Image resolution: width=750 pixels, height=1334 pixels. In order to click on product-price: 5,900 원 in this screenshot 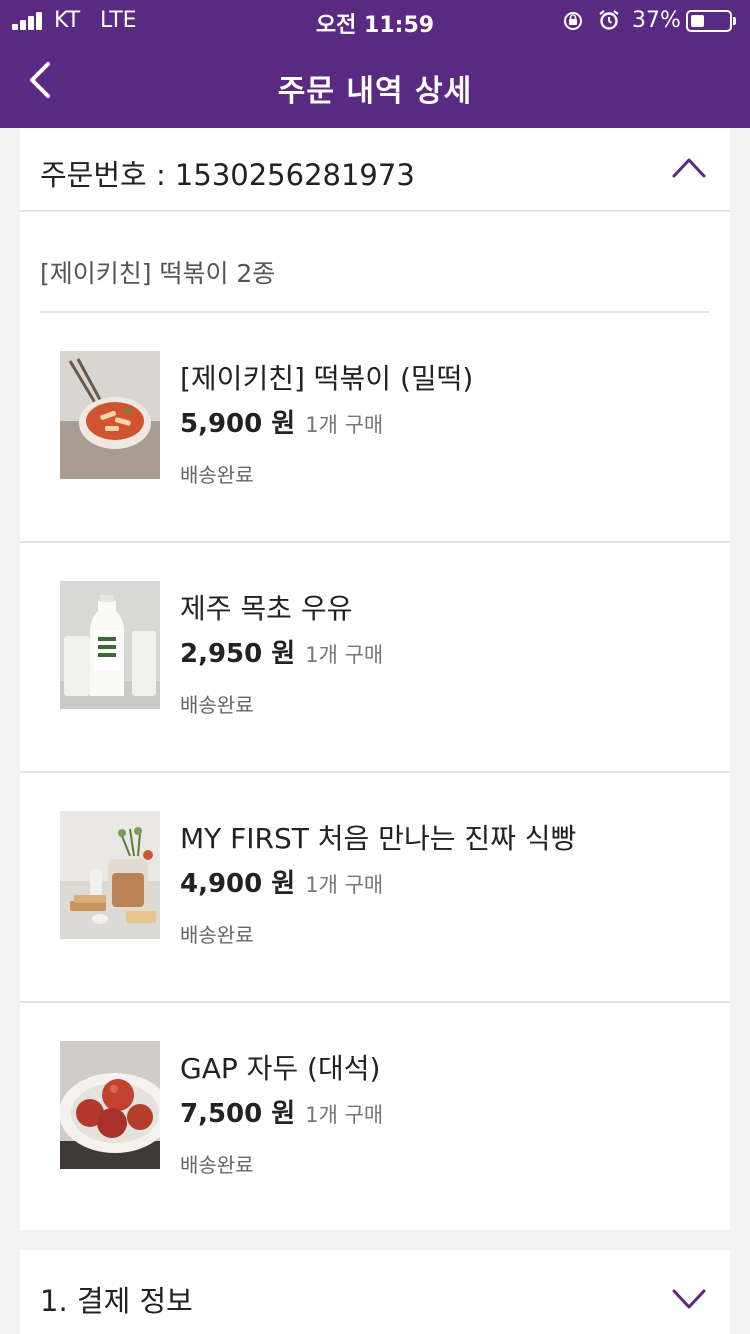, I will do `click(238, 424)`.